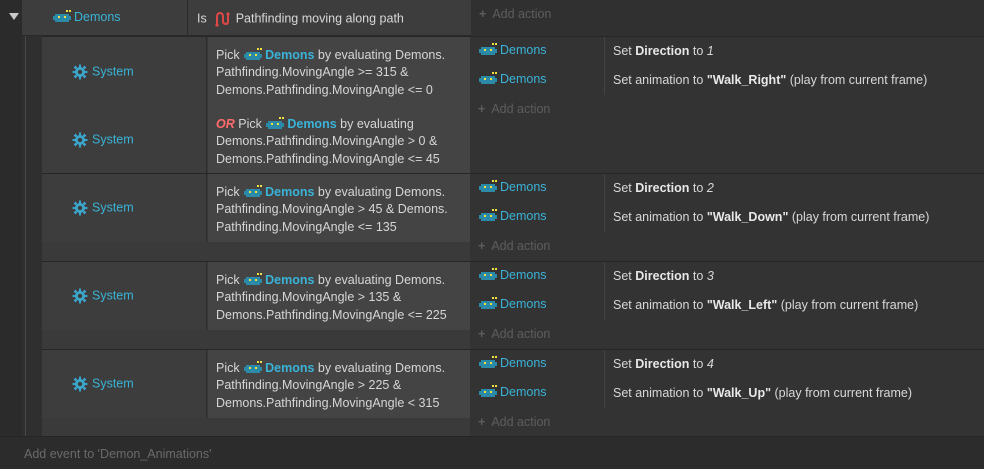 This screenshot has width=984, height=469. What do you see at coordinates (746, 80) in the screenshot?
I see `action-keyword: "Walk_Right"` at bounding box center [746, 80].